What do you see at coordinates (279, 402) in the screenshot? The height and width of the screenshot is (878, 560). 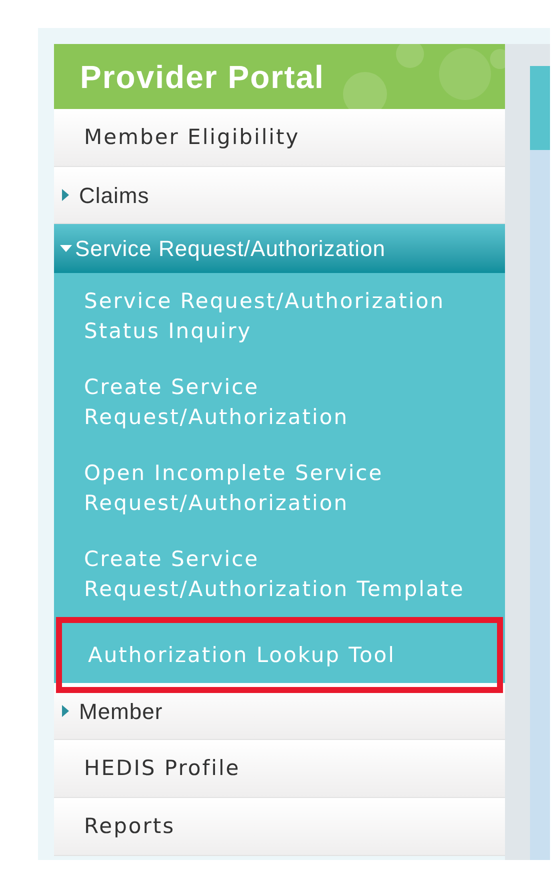 I see `submenu-link: Create Service Request/Authorization` at bounding box center [279, 402].